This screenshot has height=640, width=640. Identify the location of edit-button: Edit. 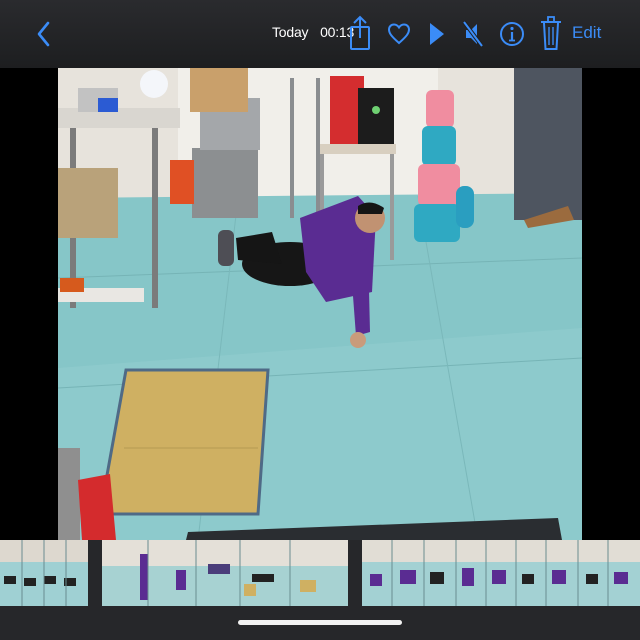
(586, 33).